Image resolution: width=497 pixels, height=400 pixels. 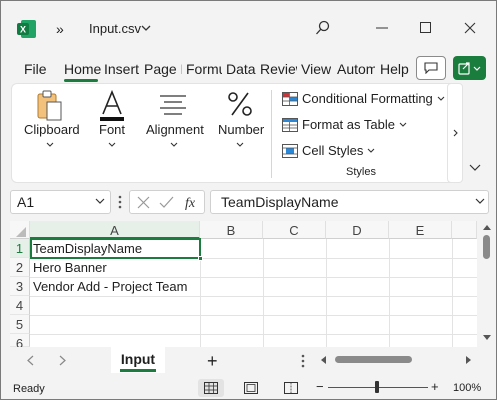 I want to click on styles-group-label: Styles, so click(x=361, y=172).